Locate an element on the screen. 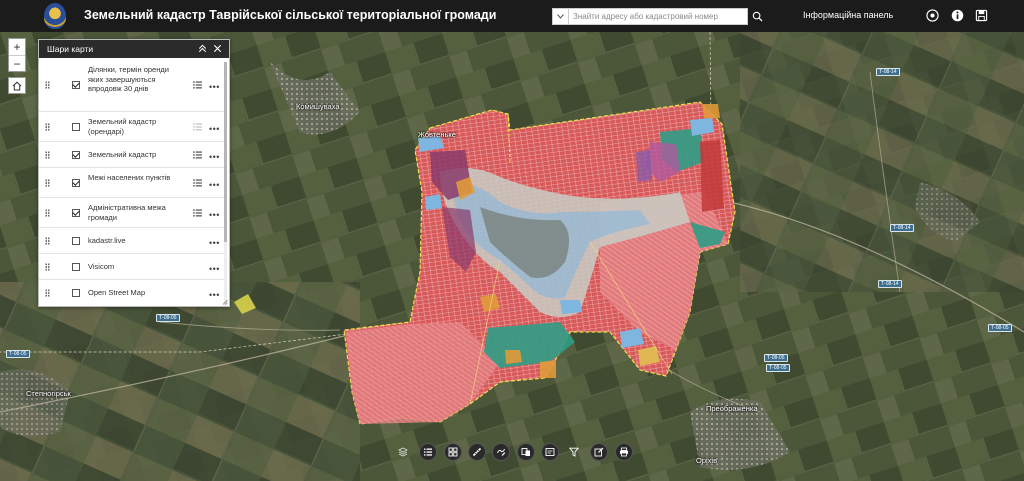 The height and width of the screenshot is (481, 1024). grid-button is located at coordinates (453, 452).